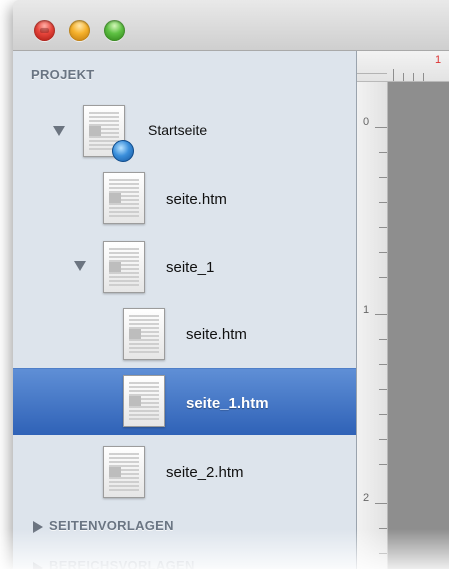 This screenshot has width=449, height=569. Describe the element at coordinates (205, 472) in the screenshot. I see `tree-item-label: seite_2.htm` at that location.